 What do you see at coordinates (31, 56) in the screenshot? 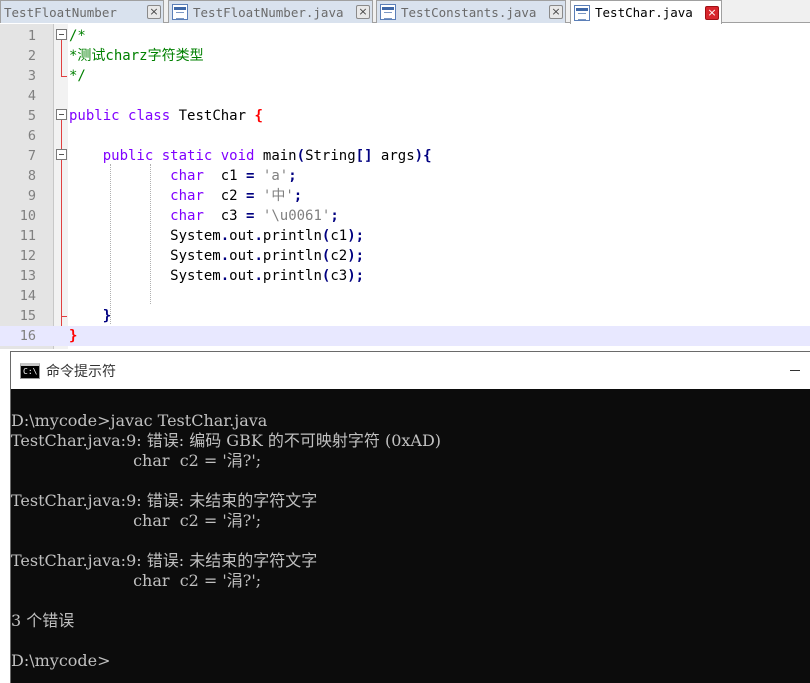
I see `line-number: 2` at bounding box center [31, 56].